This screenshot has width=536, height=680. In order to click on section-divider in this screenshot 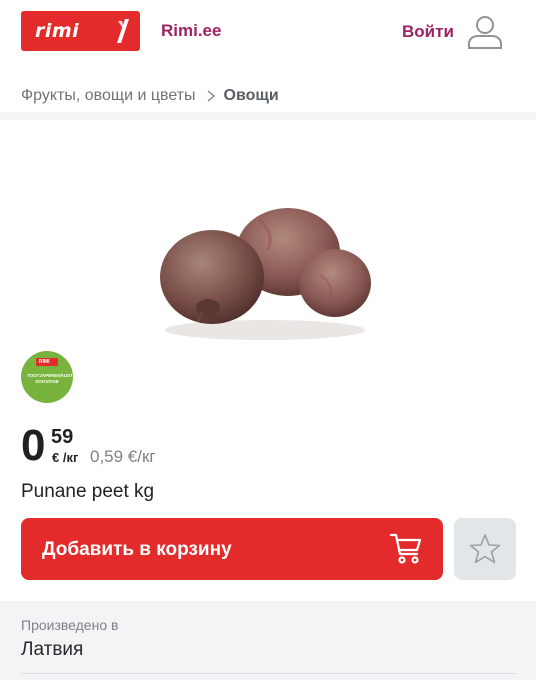, I will do `click(268, 116)`.